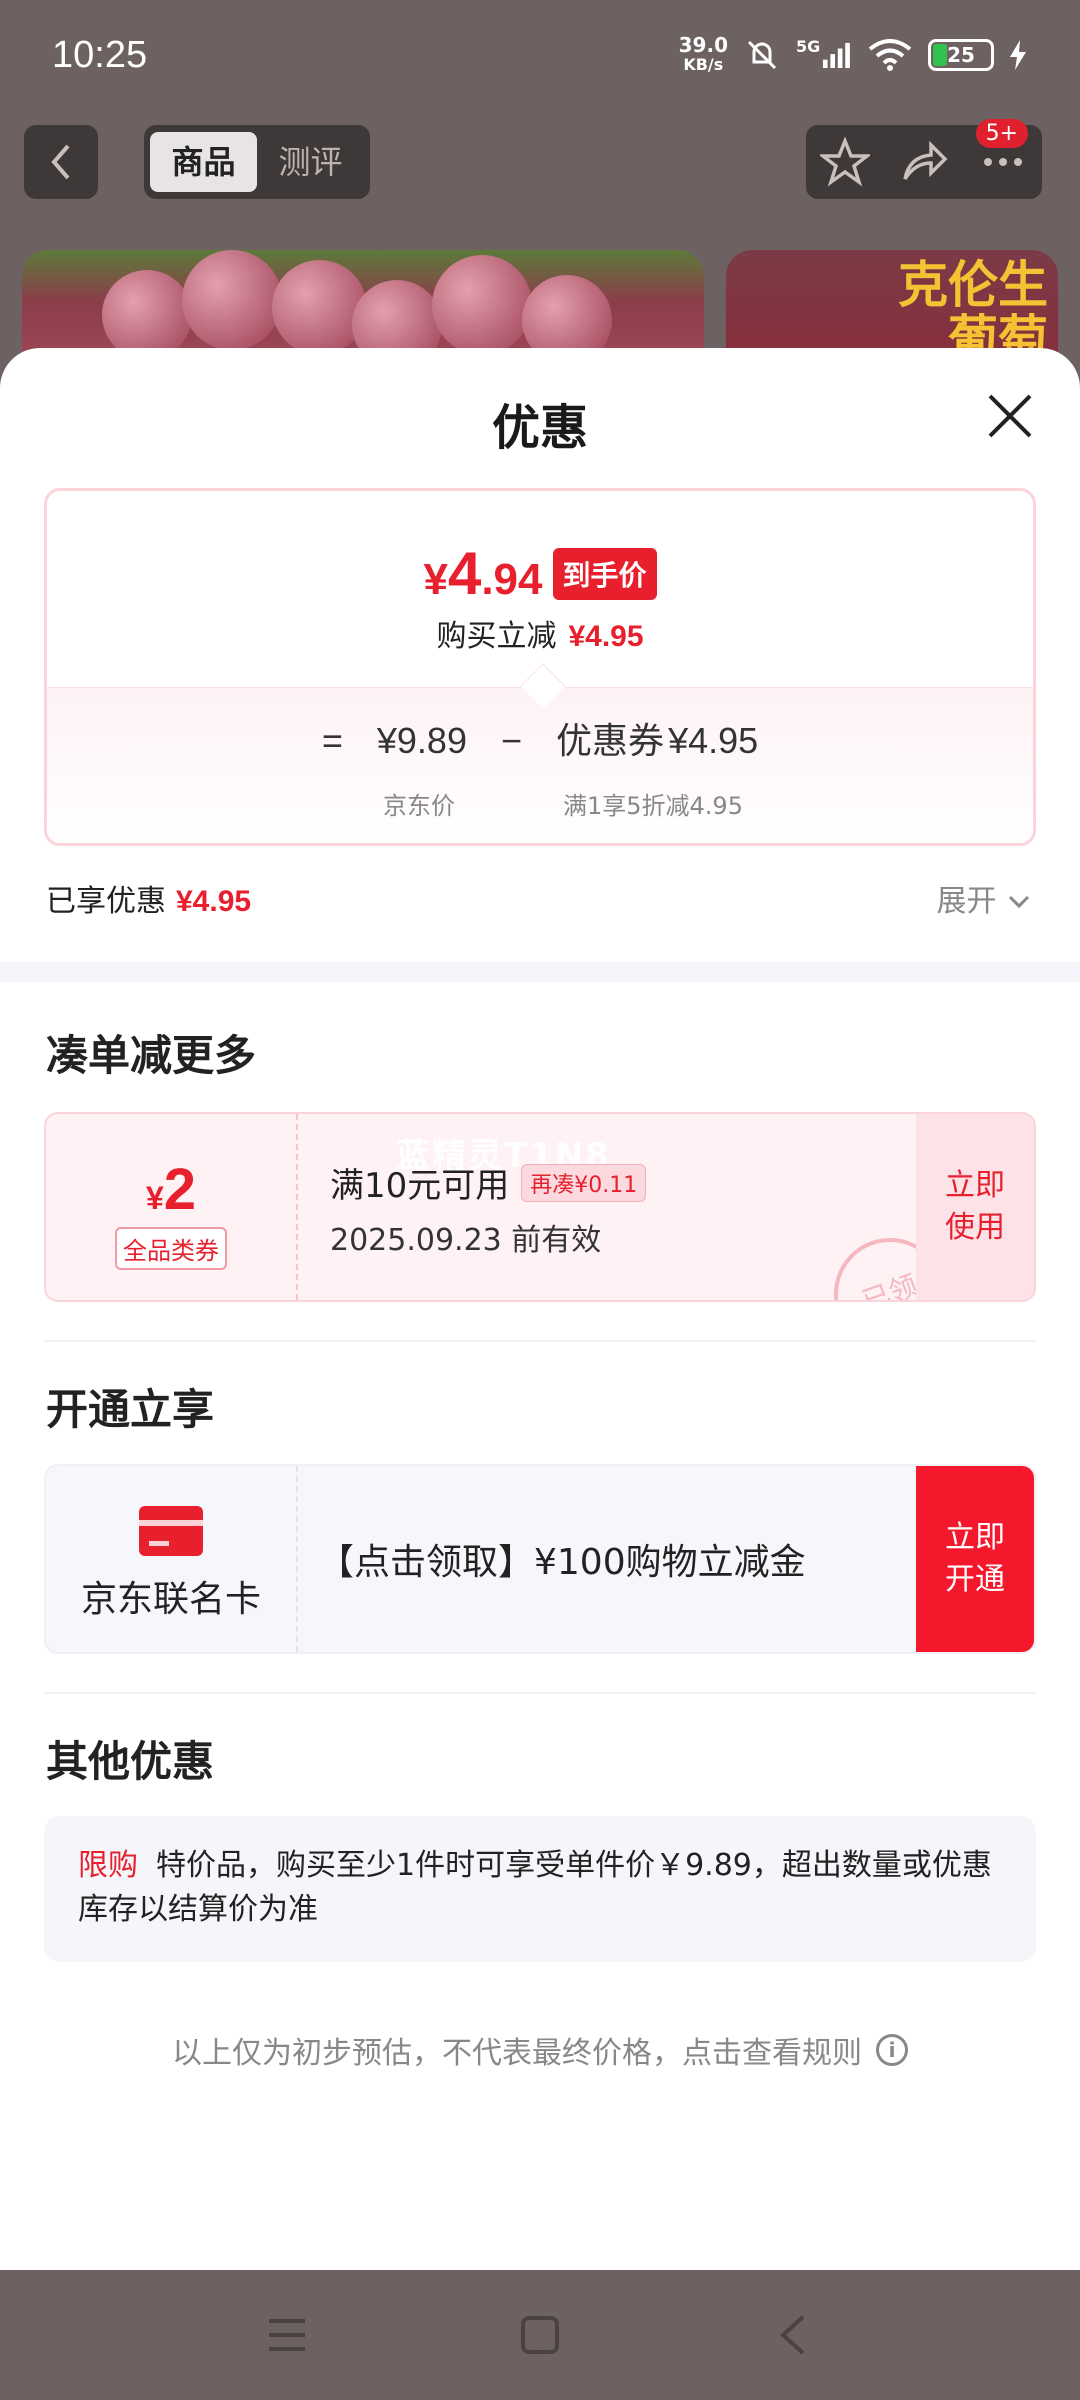 The height and width of the screenshot is (2400, 1080). I want to click on enjoyed-discount: 已享优惠 ¥4.95, so click(148, 898).